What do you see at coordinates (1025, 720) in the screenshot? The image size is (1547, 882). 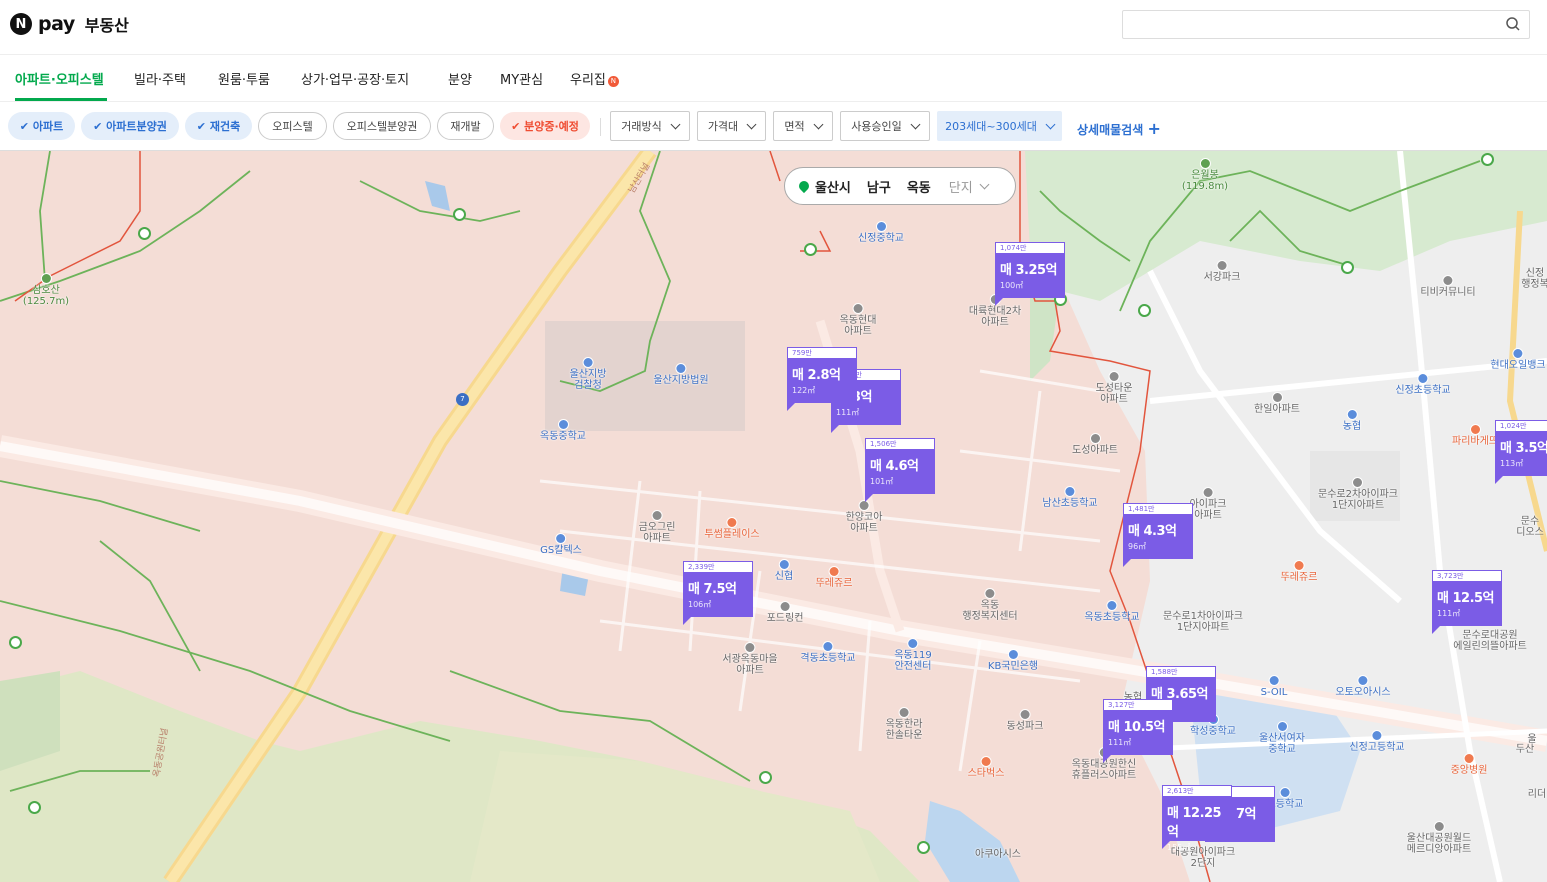 I see `place-label: 동성파크` at bounding box center [1025, 720].